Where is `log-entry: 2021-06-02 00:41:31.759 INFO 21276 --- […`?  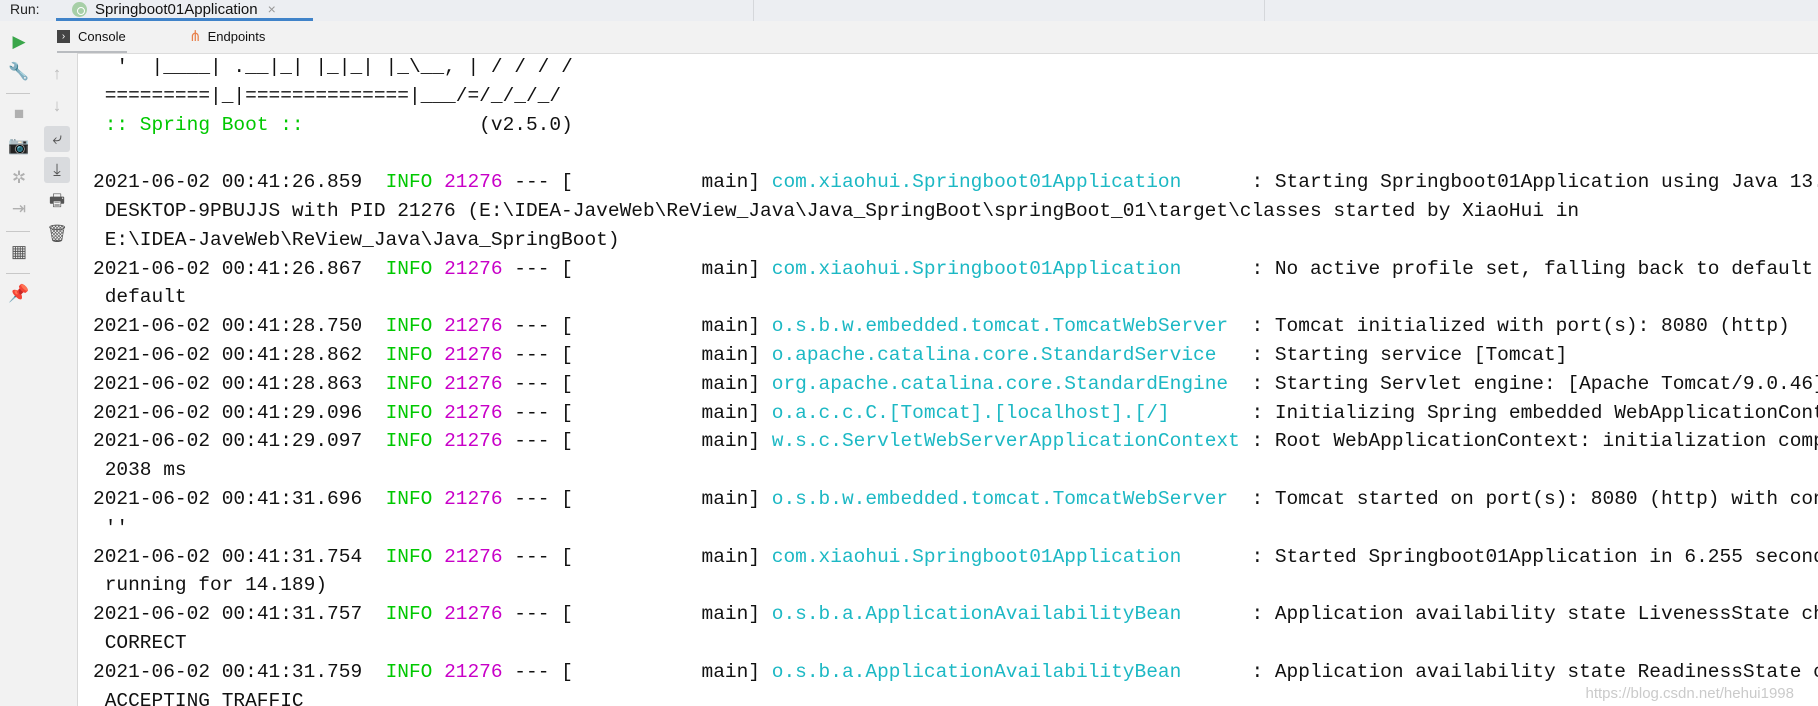
log-entry: 2021-06-02 00:41:31.759 INFO 21276 --- [… is located at coordinates (947, 672).